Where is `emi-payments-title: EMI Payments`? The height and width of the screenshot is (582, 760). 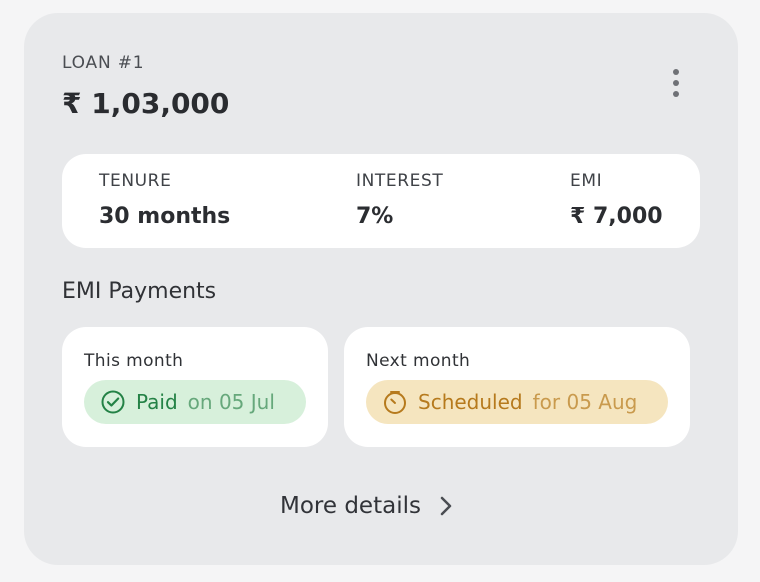
emi-payments-title: EMI Payments is located at coordinates (139, 291).